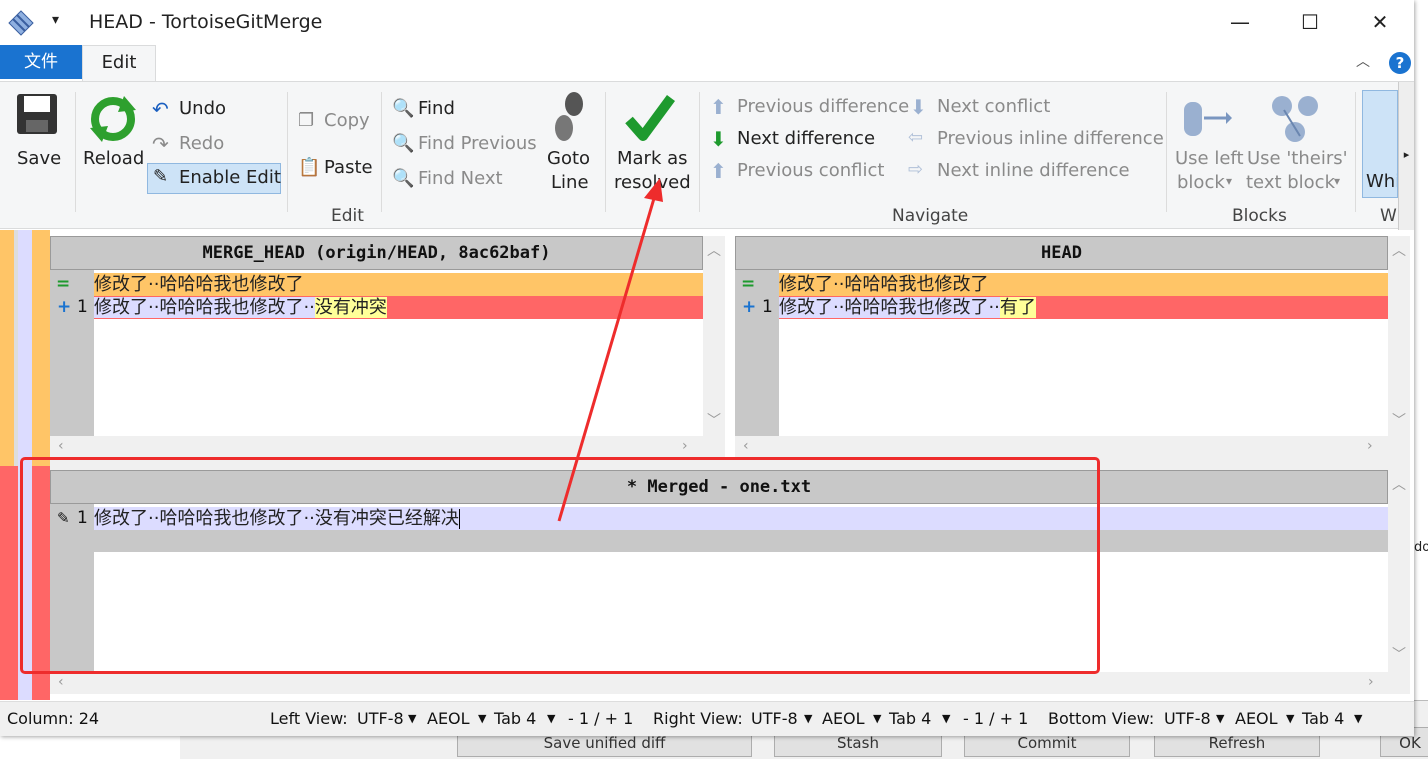 Image resolution: width=1428 pixels, height=759 pixels. What do you see at coordinates (610, 350) in the screenshot?
I see `annotation-arrow` at bounding box center [610, 350].